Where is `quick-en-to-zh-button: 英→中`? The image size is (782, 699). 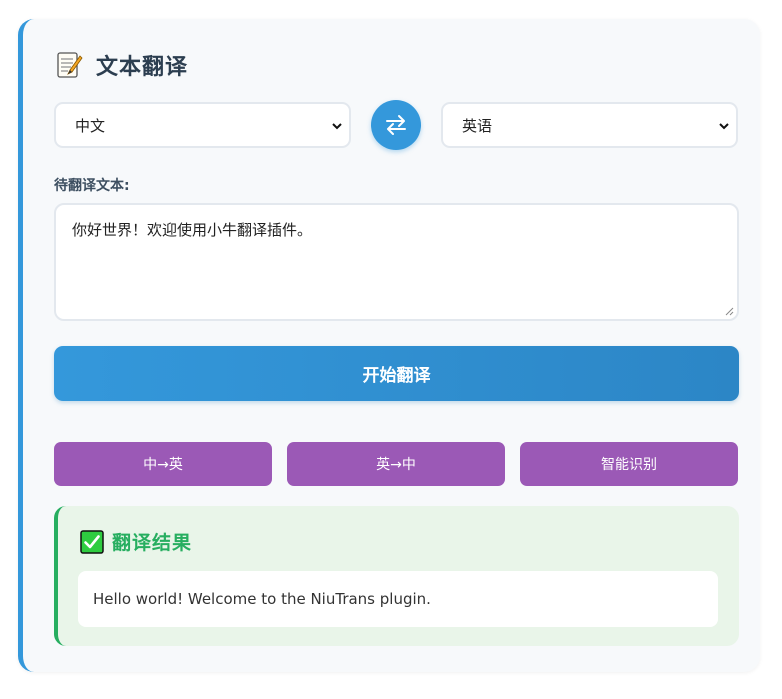
quick-en-to-zh-button: 英→中 is located at coordinates (396, 464).